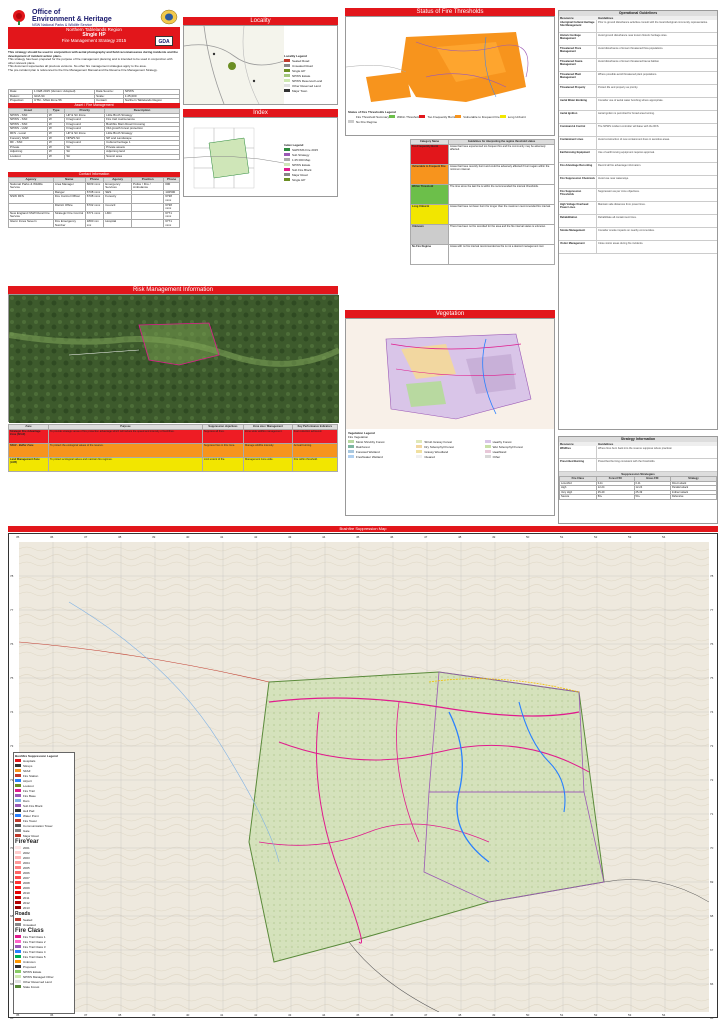 This screenshot has width=724, height=1024. Describe the element at coordinates (437, 116) in the screenshot. I see `status-legend-item: Too Frequently Burnt` at that location.